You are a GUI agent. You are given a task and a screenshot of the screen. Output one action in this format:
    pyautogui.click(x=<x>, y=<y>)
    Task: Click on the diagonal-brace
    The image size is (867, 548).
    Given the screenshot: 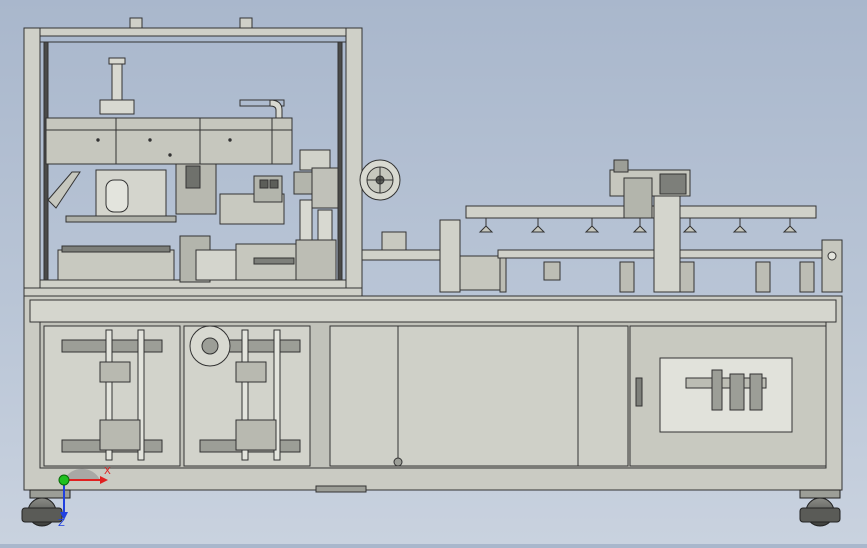 What is the action you would take?
    pyautogui.click(x=64, y=190)
    